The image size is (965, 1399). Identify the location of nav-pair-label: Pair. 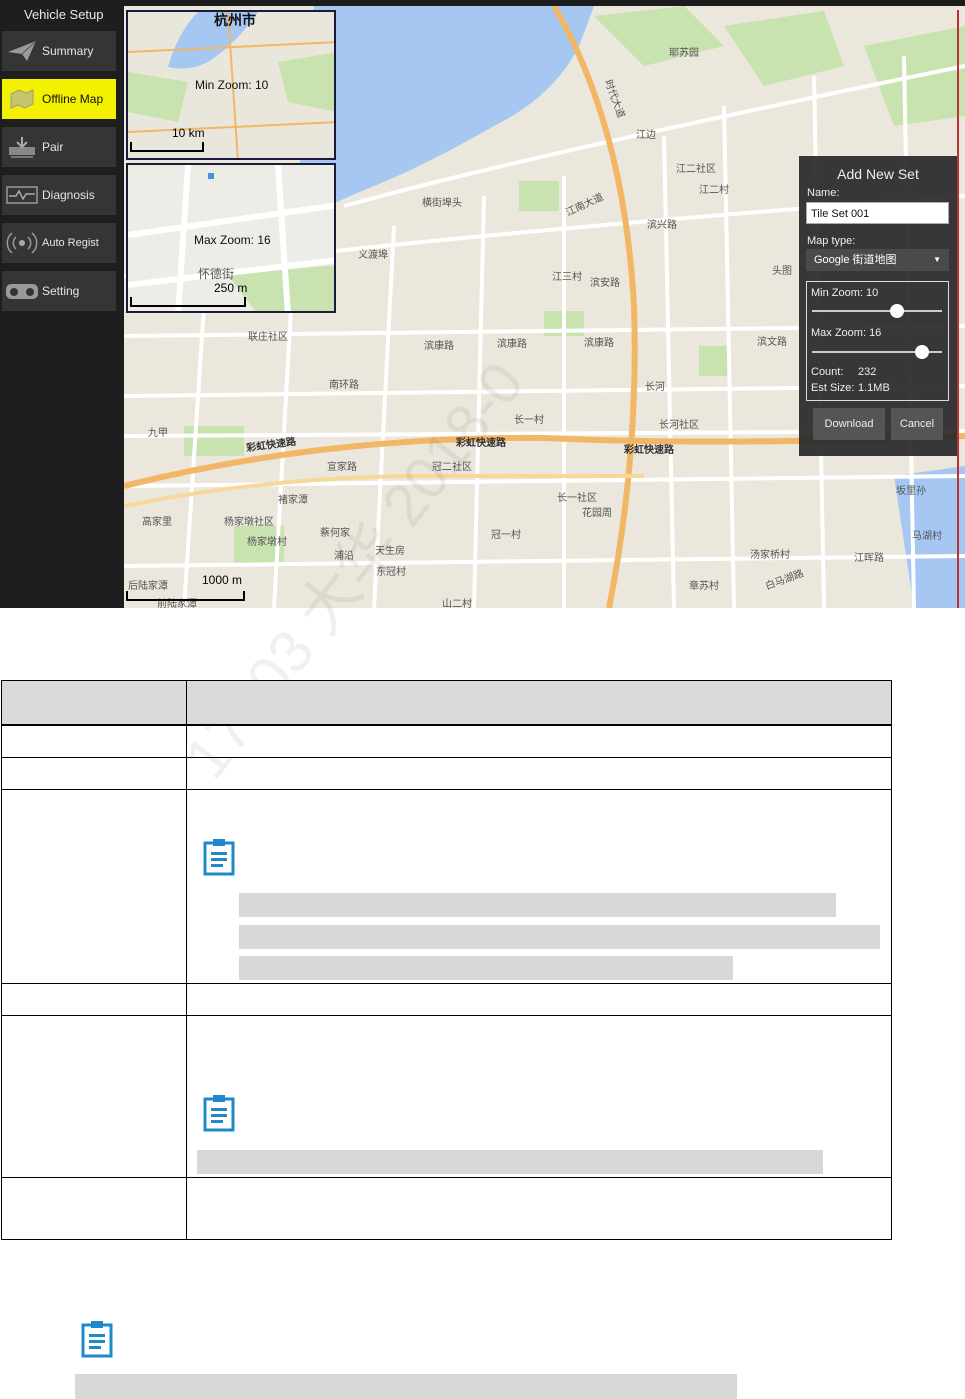
(53, 147).